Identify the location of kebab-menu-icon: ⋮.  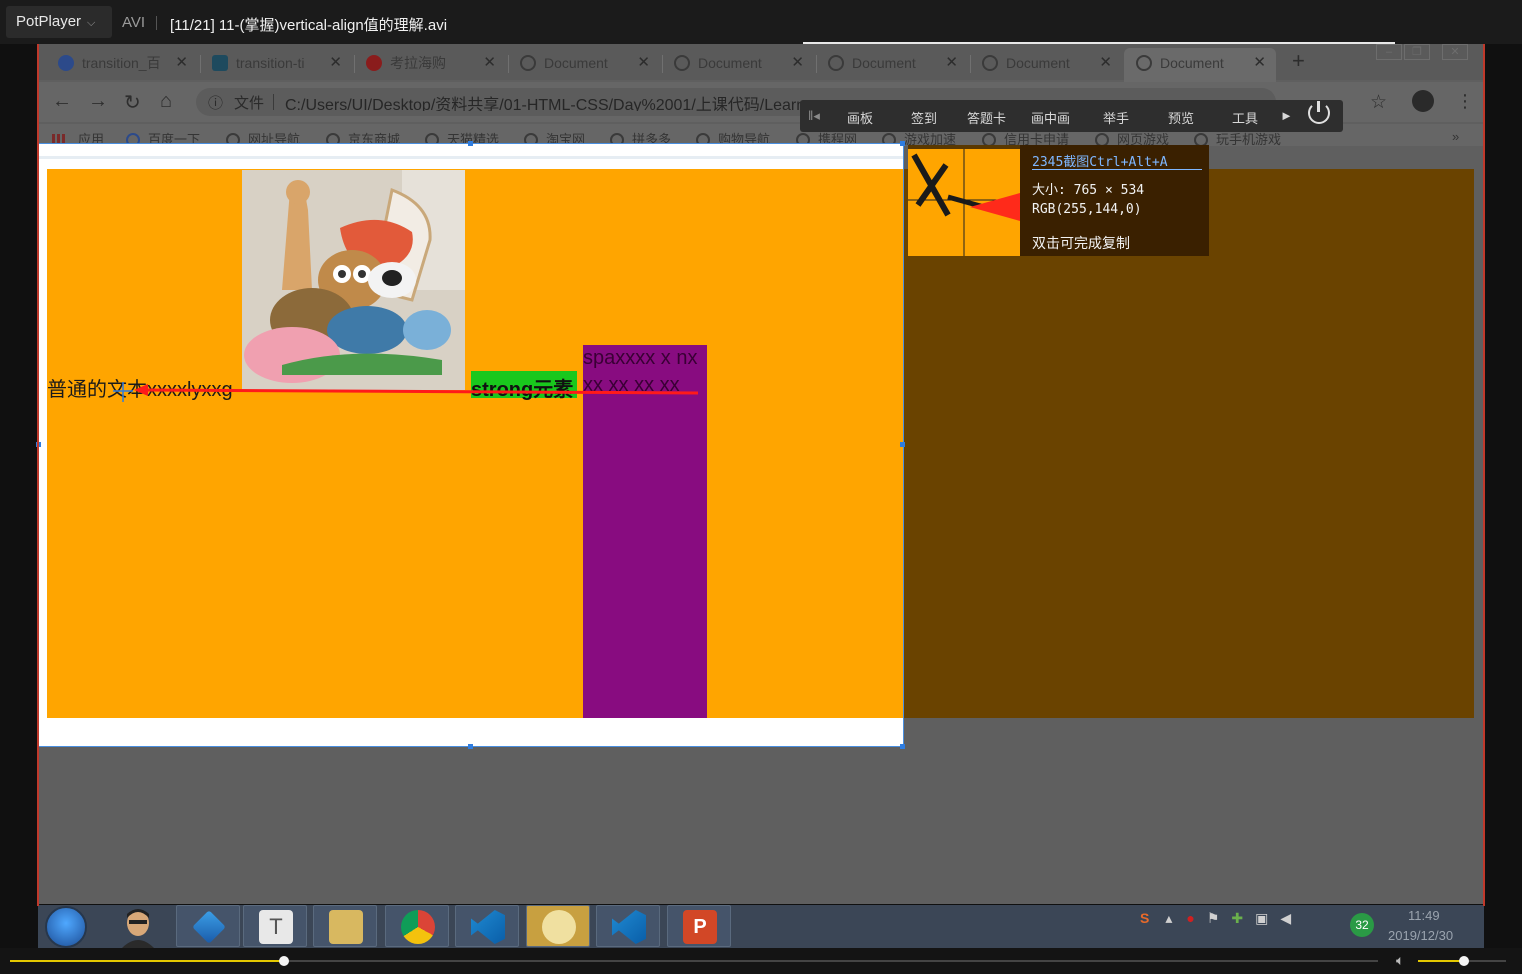
(1465, 101).